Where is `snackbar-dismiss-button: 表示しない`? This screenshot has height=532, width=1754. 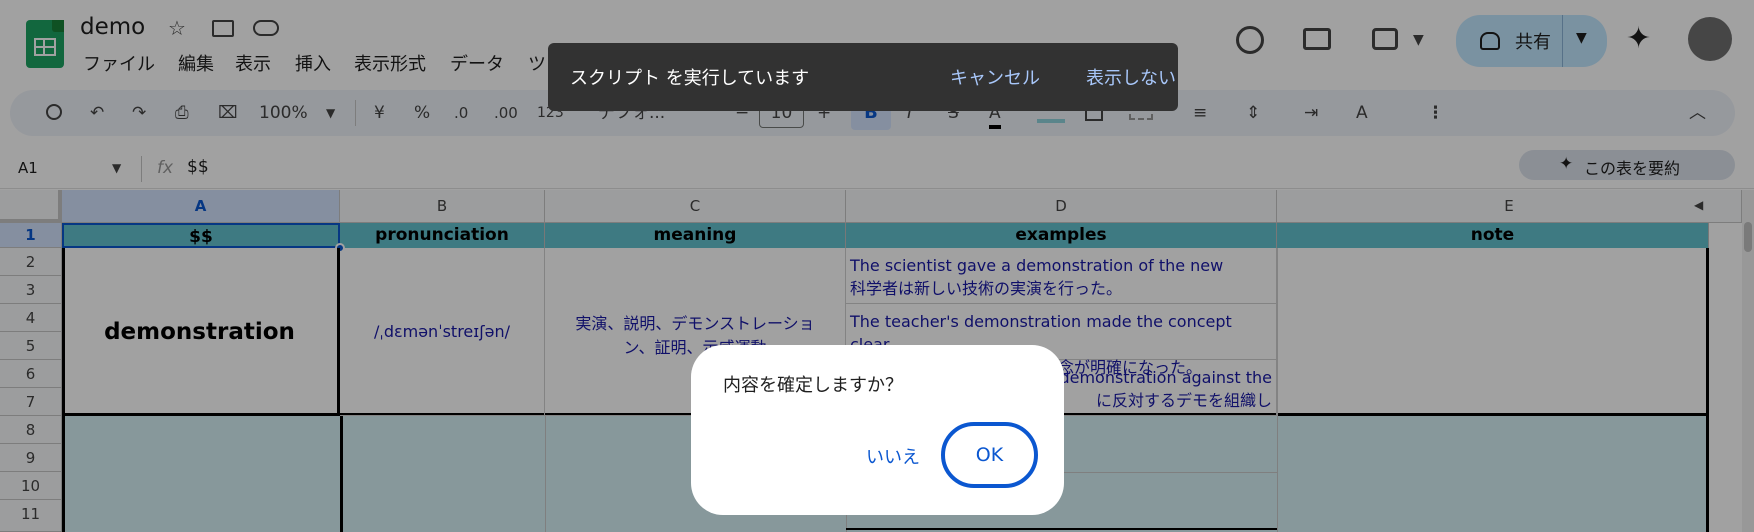 snackbar-dismiss-button: 表示しない is located at coordinates (1131, 77).